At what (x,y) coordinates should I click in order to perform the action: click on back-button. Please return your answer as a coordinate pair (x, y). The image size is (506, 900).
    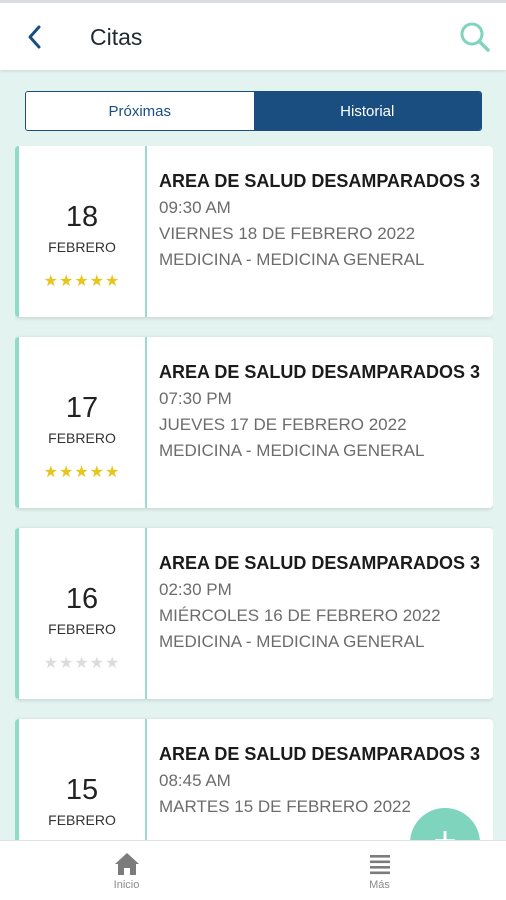
    Looking at the image, I should click on (36, 37).